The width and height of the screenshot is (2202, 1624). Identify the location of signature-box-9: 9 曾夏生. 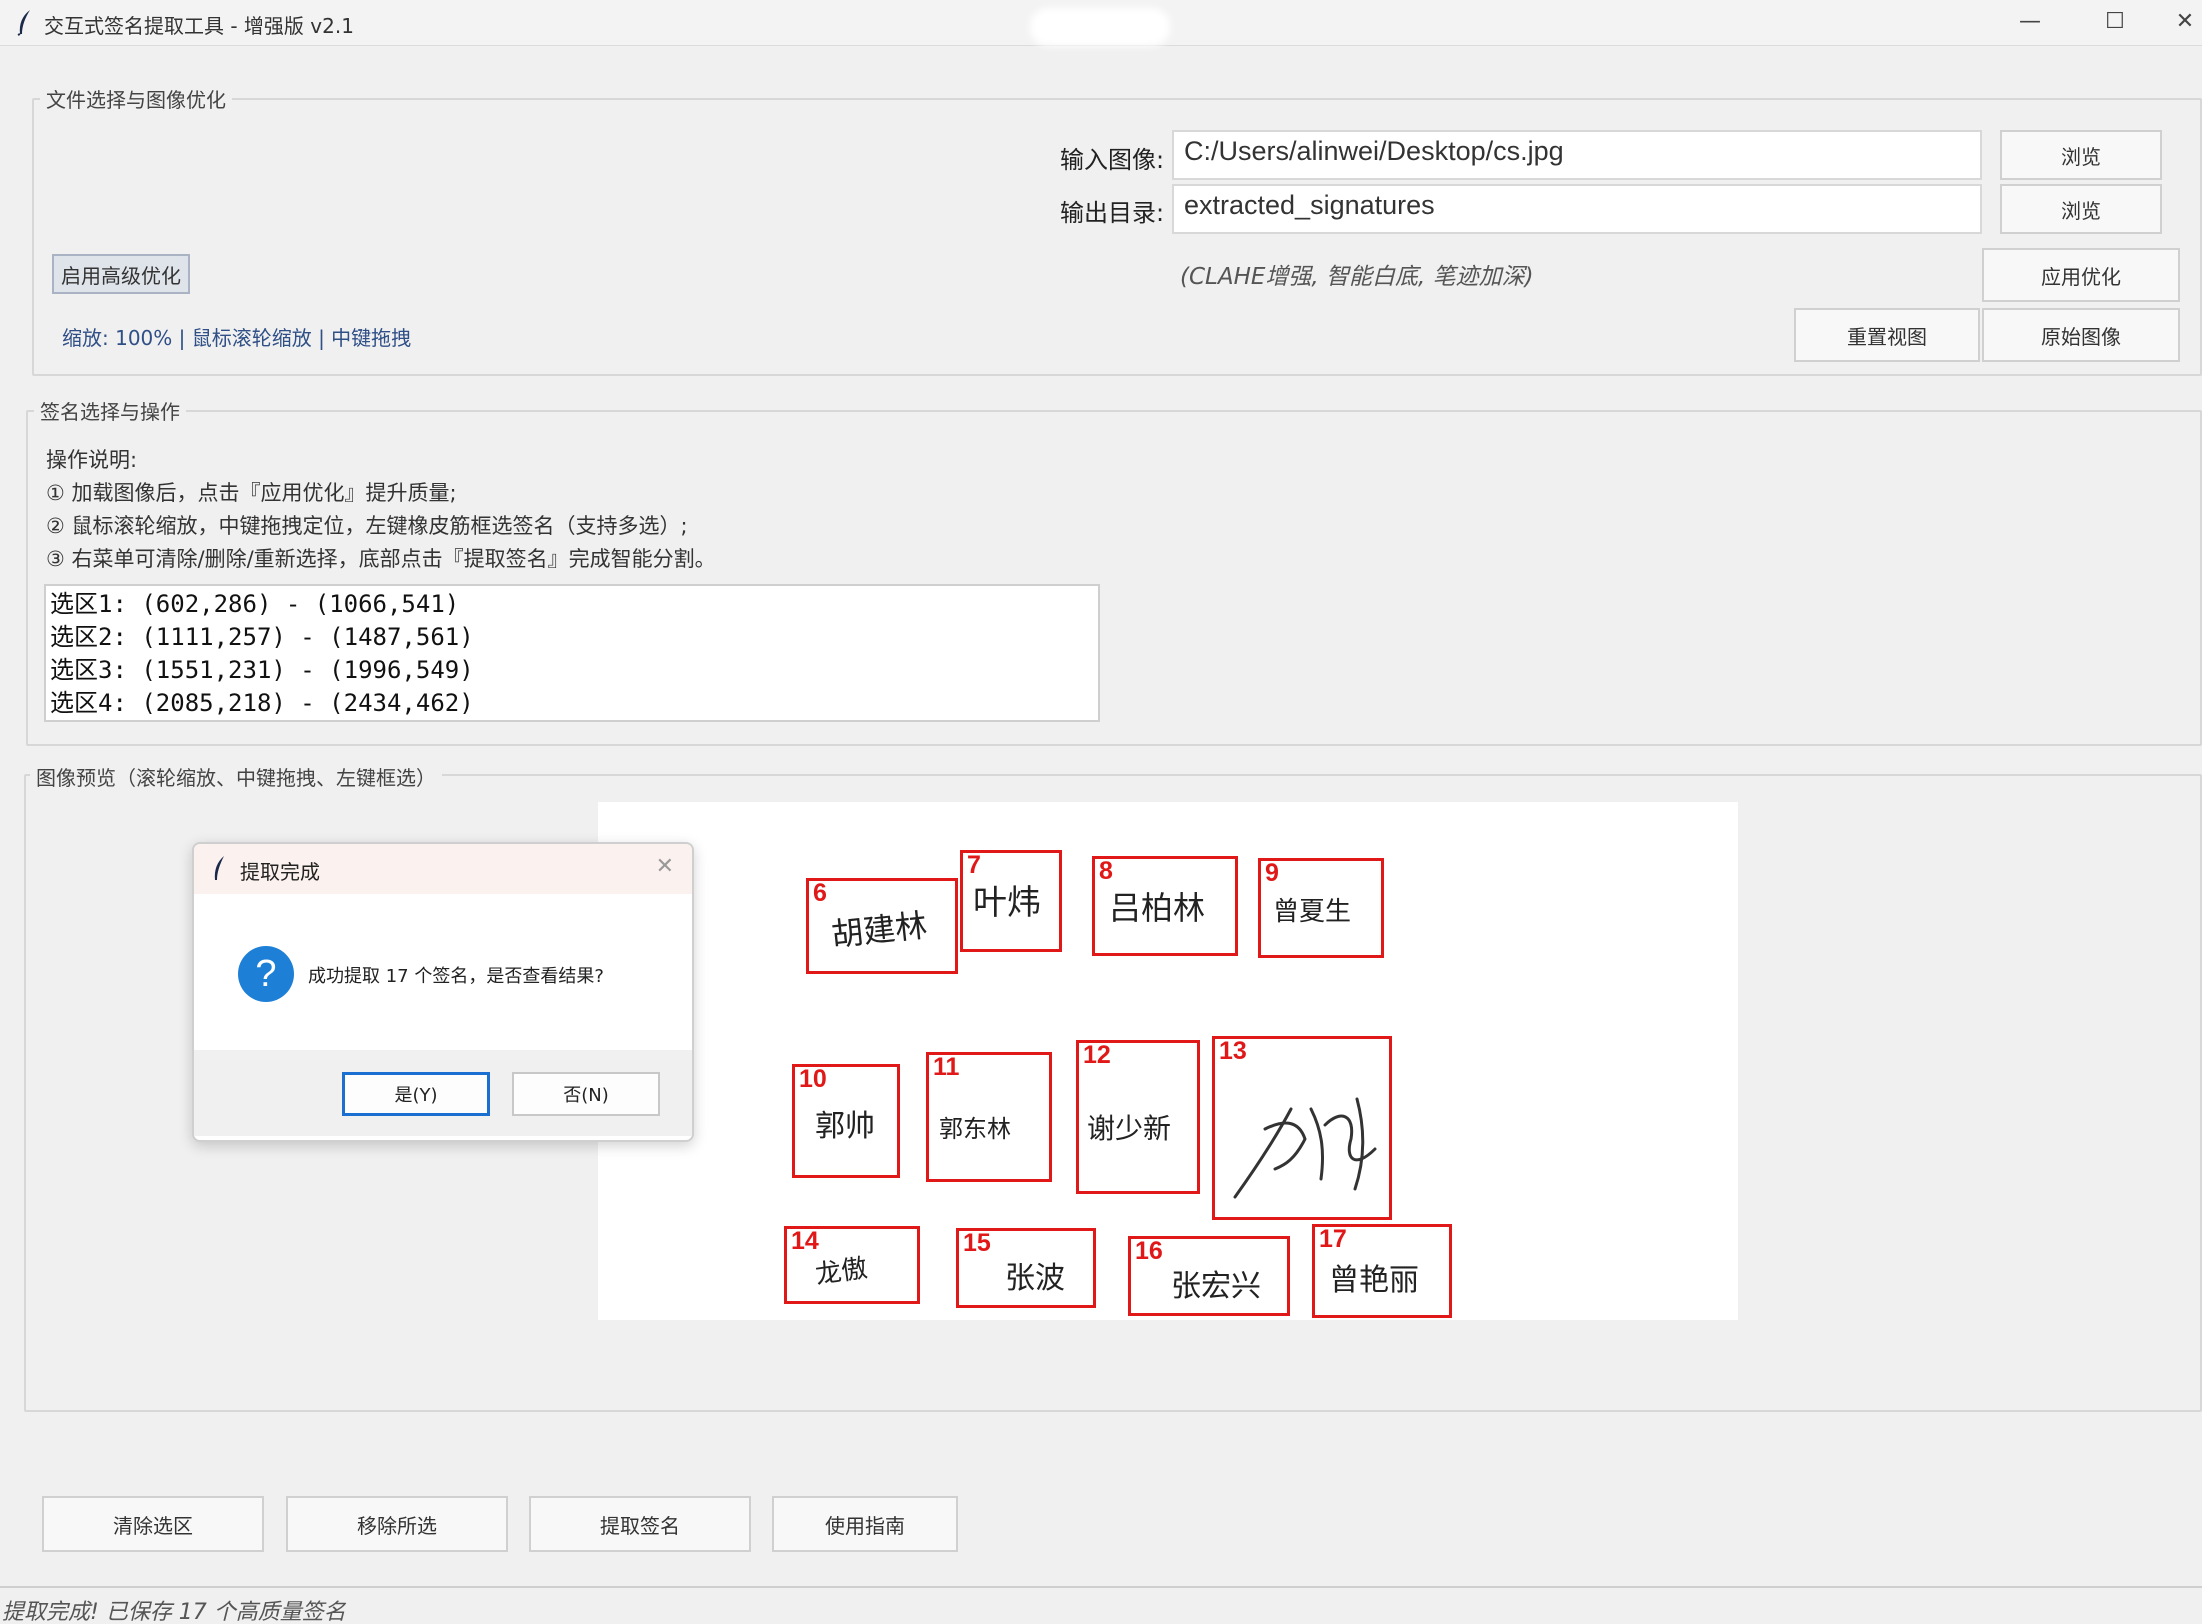
(1321, 908).